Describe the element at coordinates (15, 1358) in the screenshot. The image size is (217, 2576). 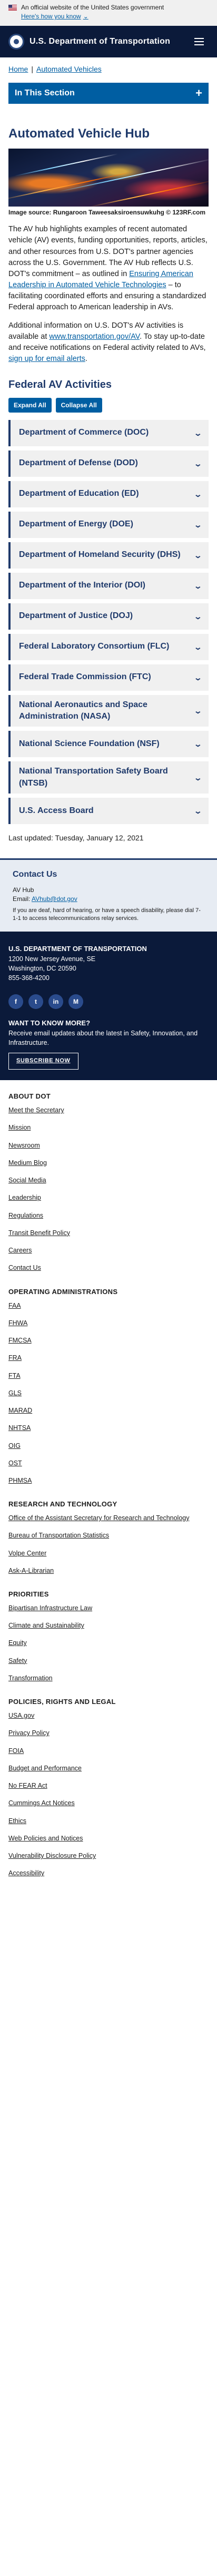
I see `footer-link: FRA` at that location.